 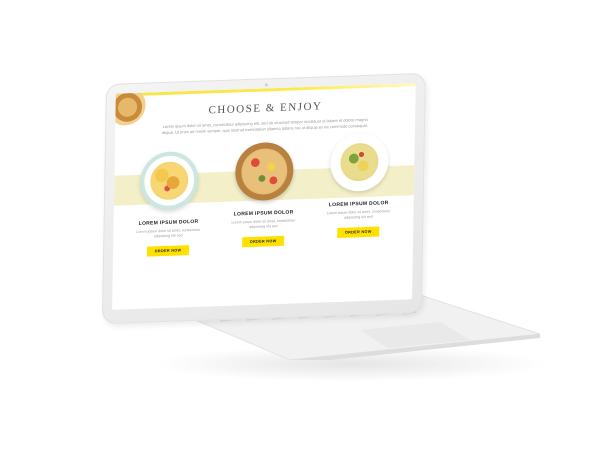 What do you see at coordinates (359, 162) in the screenshot?
I see `salad-plate-image` at bounding box center [359, 162].